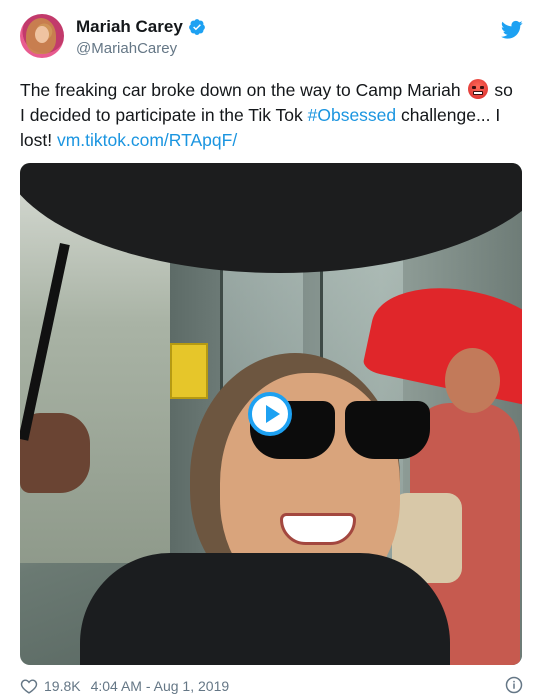  What do you see at coordinates (196, 26) in the screenshot?
I see `verified-badge-icon` at bounding box center [196, 26].